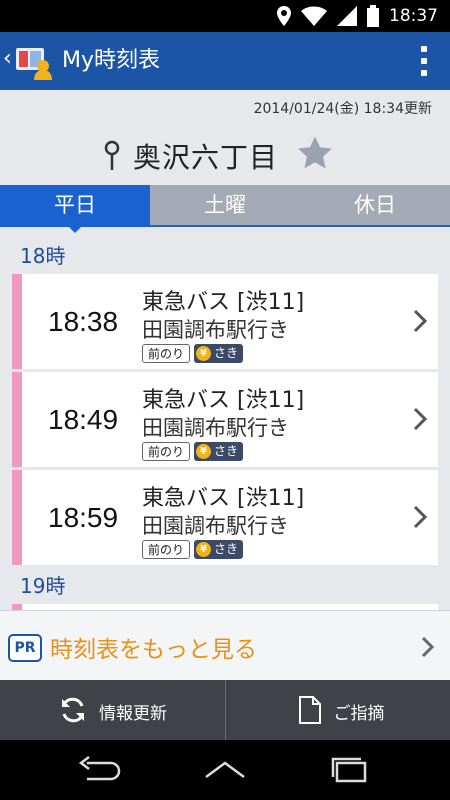 The image size is (450, 800). What do you see at coordinates (206, 157) in the screenshot?
I see `bus-stop-name: 奥沢六丁目` at bounding box center [206, 157].